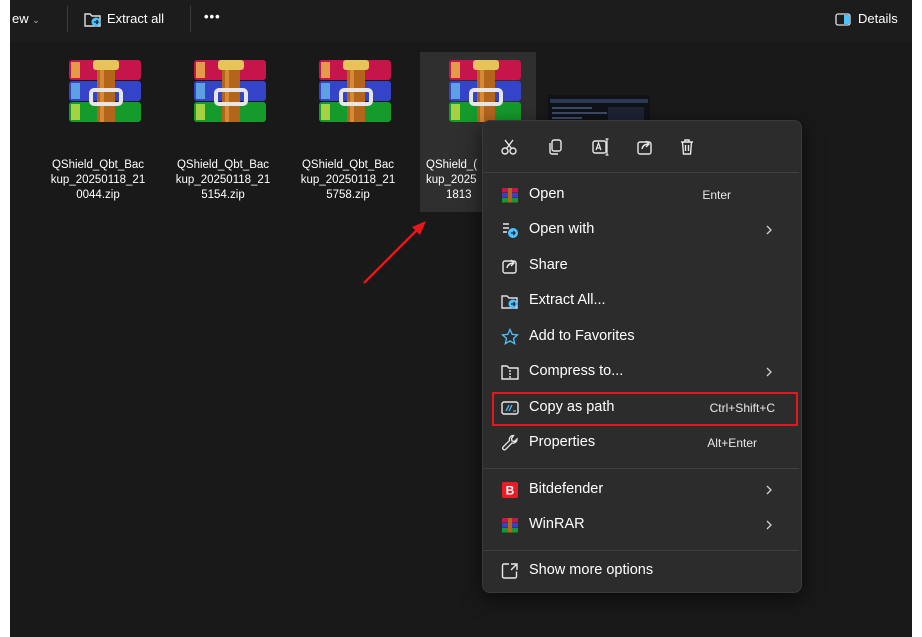  What do you see at coordinates (98, 132) in the screenshot?
I see `file-item: QShield_Qbt_Bac kup_20250118_21 0044.zip` at bounding box center [98, 132].